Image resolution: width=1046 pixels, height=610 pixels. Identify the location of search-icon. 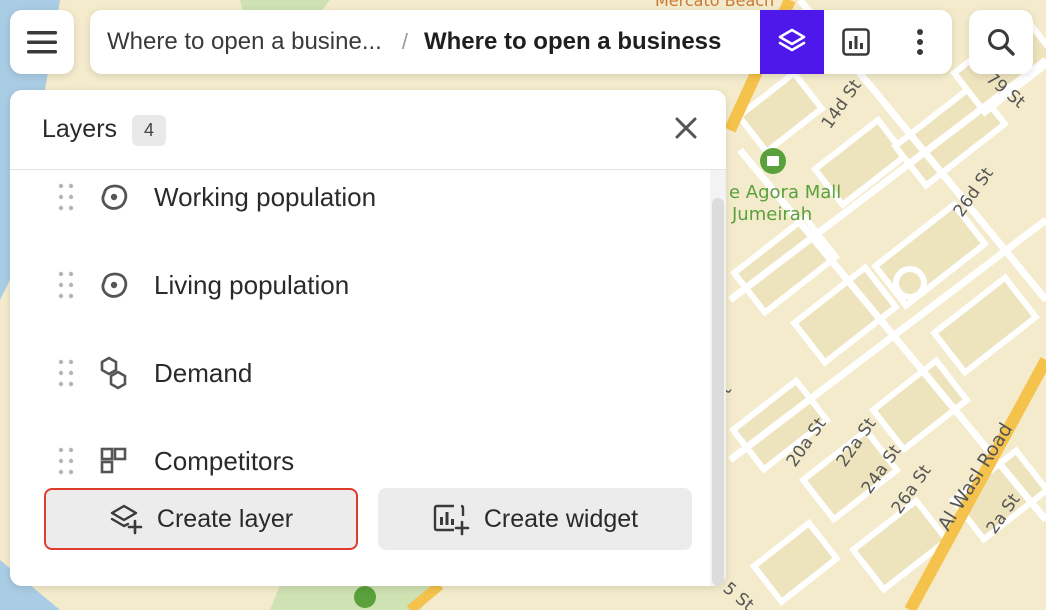
(1001, 42).